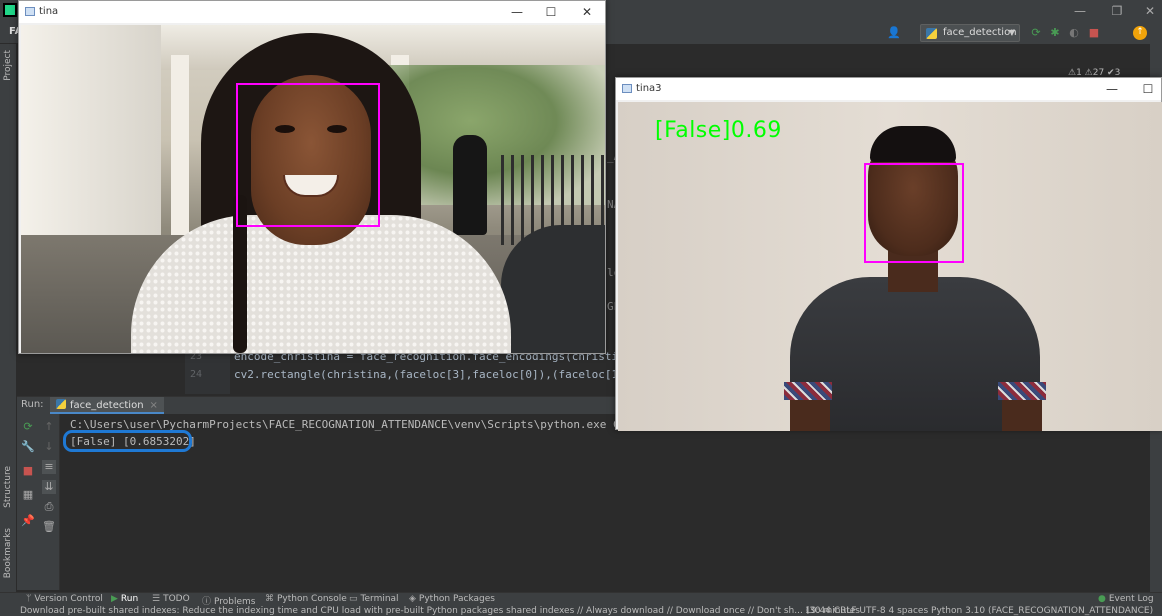  What do you see at coordinates (8, 318) in the screenshot?
I see `left-tool-stripe: Project Structure Bookmarks` at bounding box center [8, 318].